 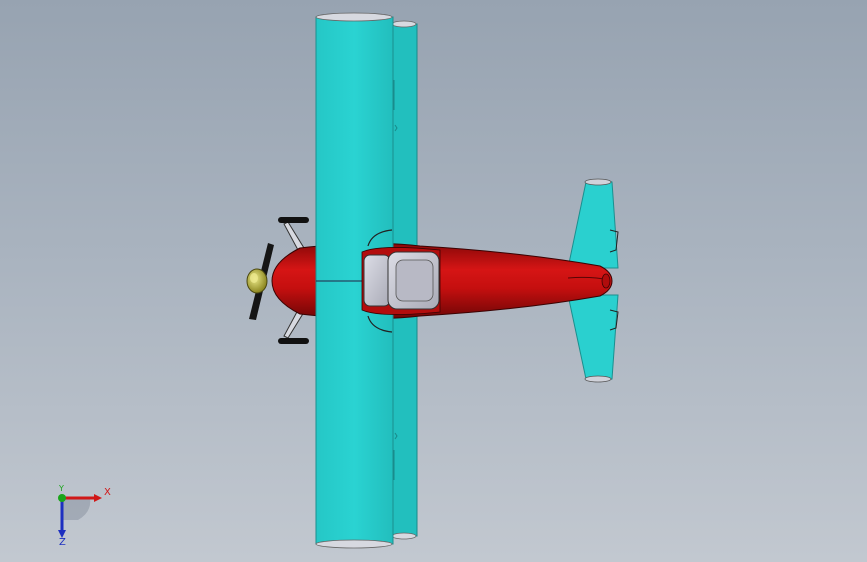 I want to click on x-axis-label: X, so click(x=107, y=492).